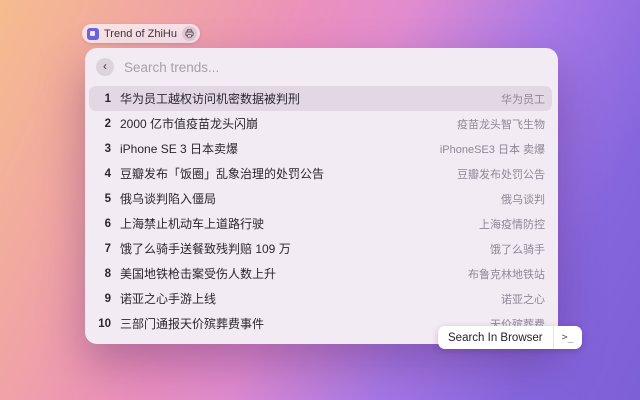 The width and height of the screenshot is (640, 400). What do you see at coordinates (320, 148) in the screenshot?
I see `trend-list-item: 3 iPhone SE 3 日本卖爆 iPhoneSE3 日本 卖爆` at bounding box center [320, 148].